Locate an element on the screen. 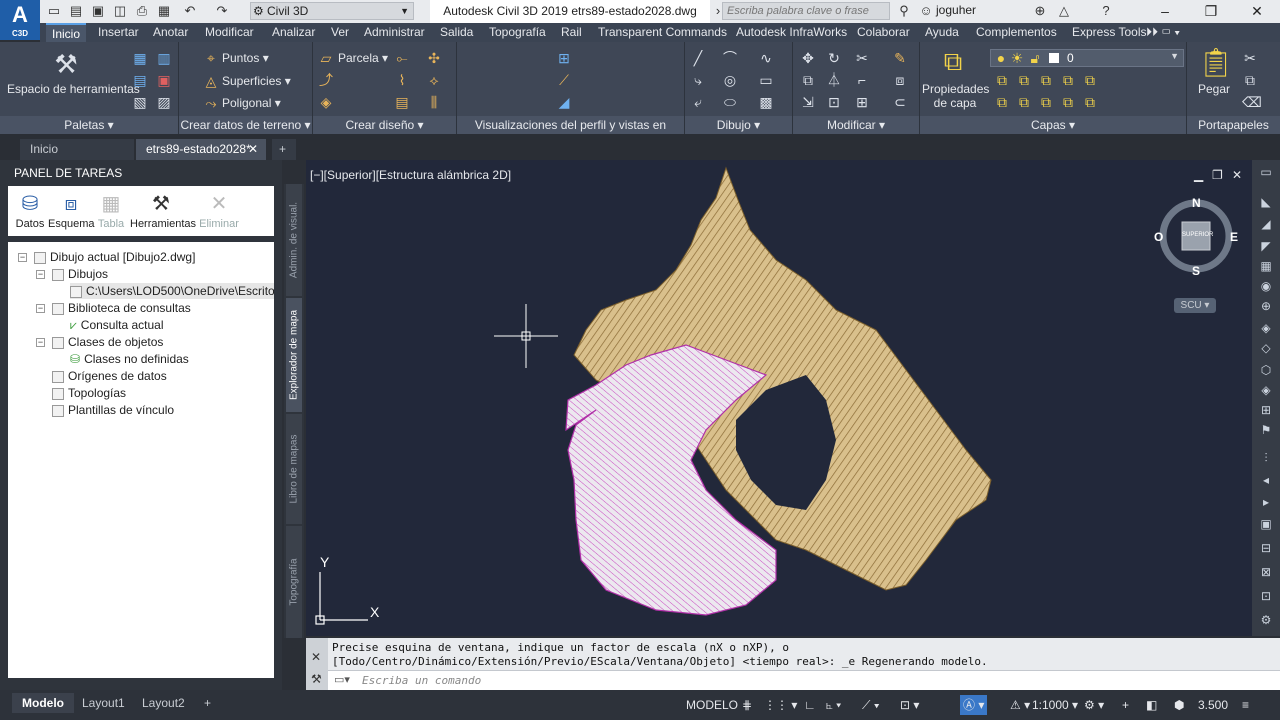 The height and width of the screenshot is (720, 1280). tool-icon-15: ▸ is located at coordinates (1266, 502).